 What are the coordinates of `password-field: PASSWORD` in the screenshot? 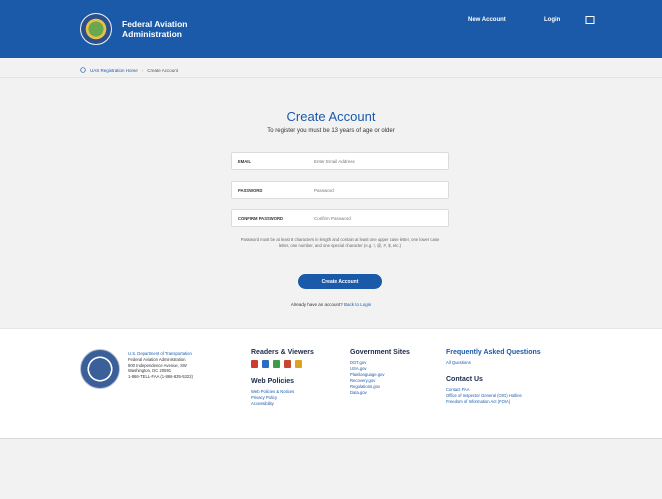 It's located at (340, 190).